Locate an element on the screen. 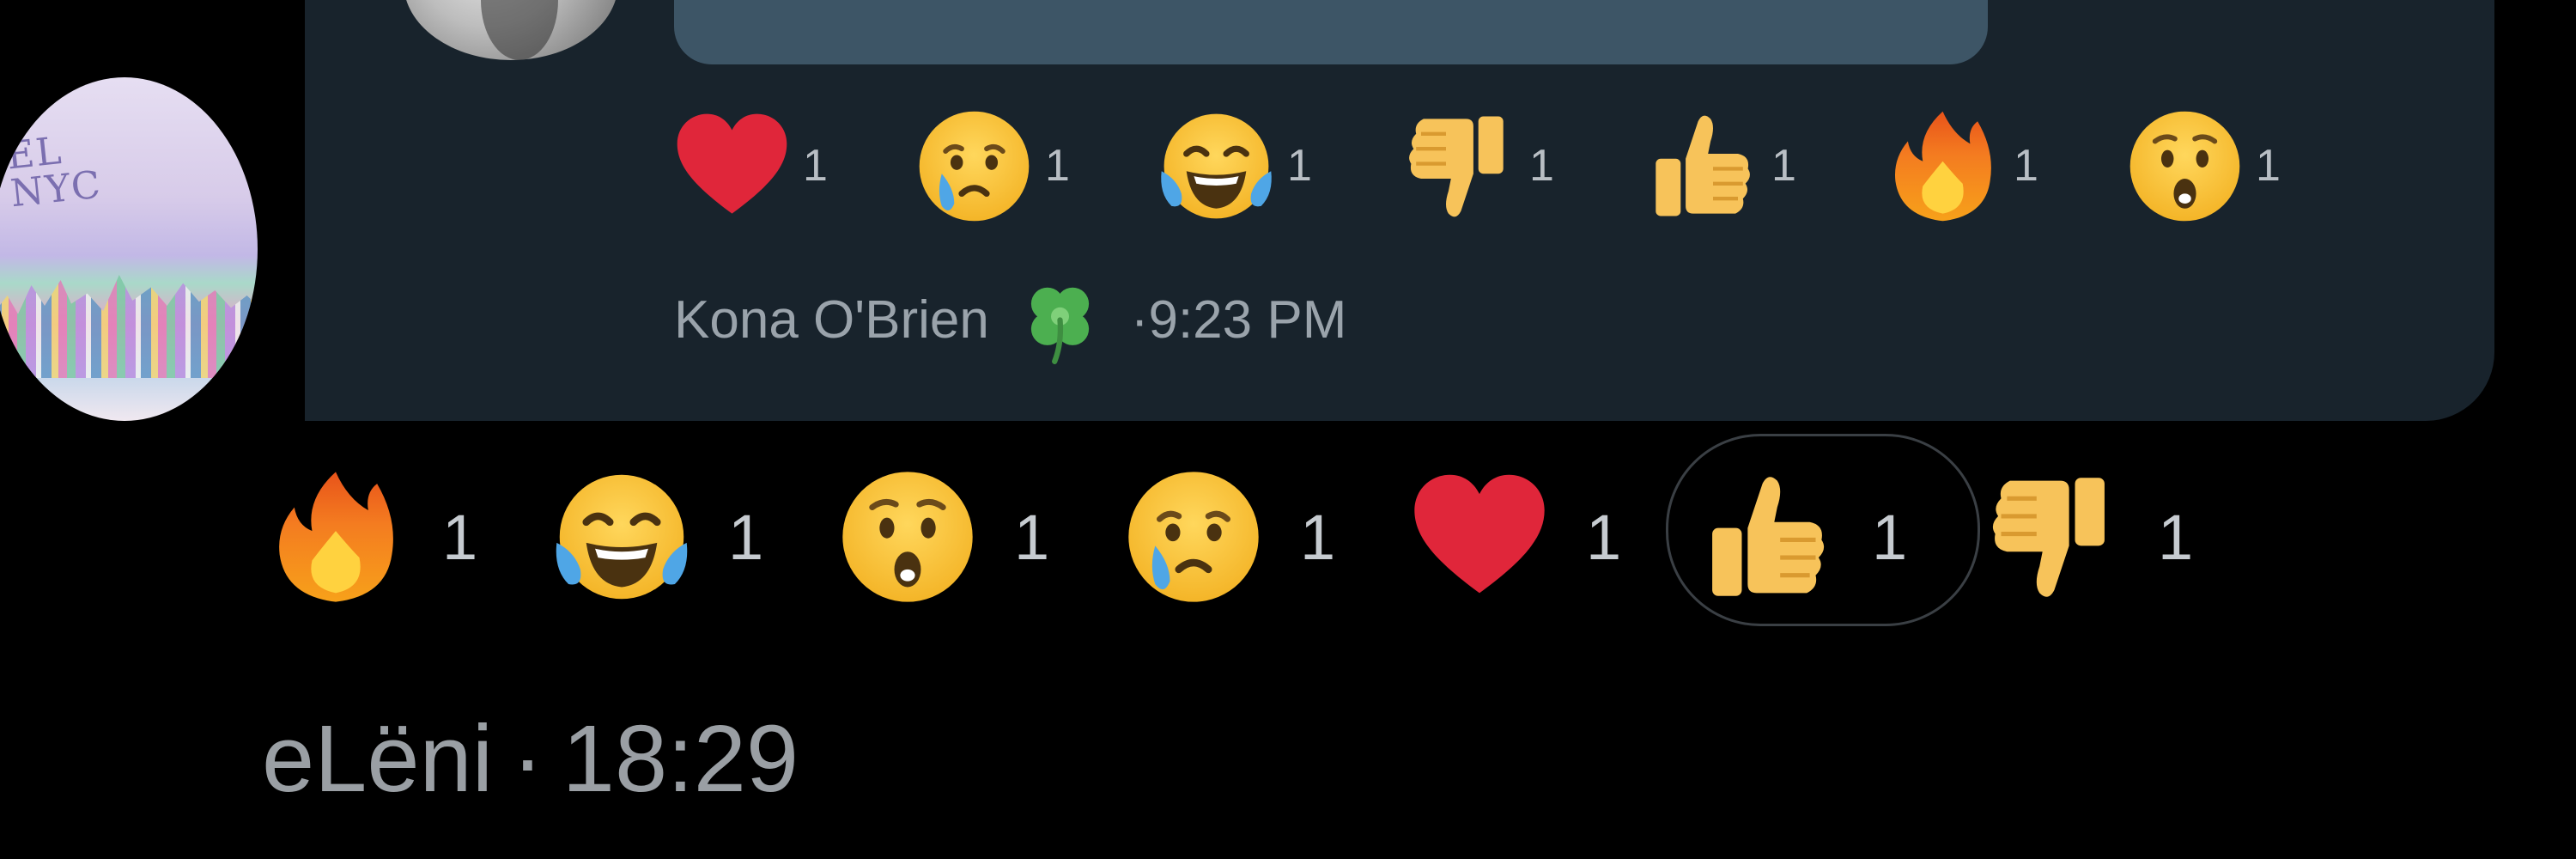 This screenshot has height=859, width=2576. quoted-reaction-fire: 1 is located at coordinates (2002, 166).